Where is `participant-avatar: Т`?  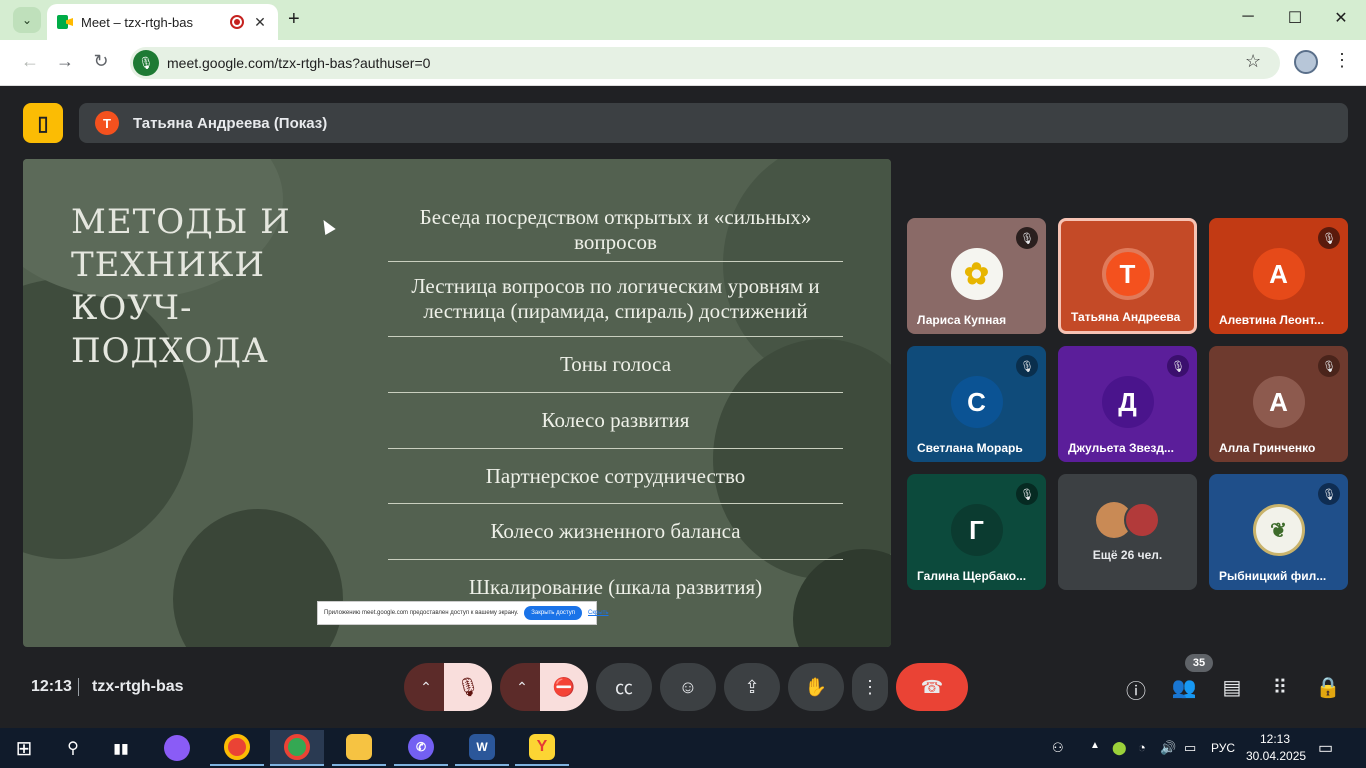
participant-avatar: Т is located at coordinates (1127, 274).